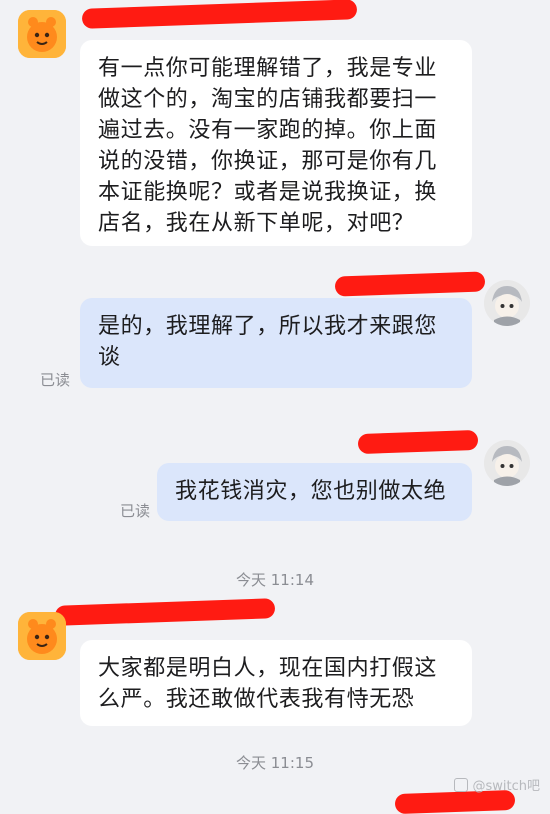 The width and height of the screenshot is (550, 814). I want to click on message-bubble-outgoing: 我花钱消灾，您也别做太绝, so click(314, 492).